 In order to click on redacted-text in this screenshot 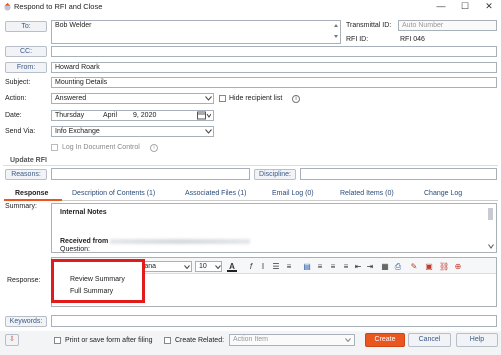, I will do `click(180, 241)`.